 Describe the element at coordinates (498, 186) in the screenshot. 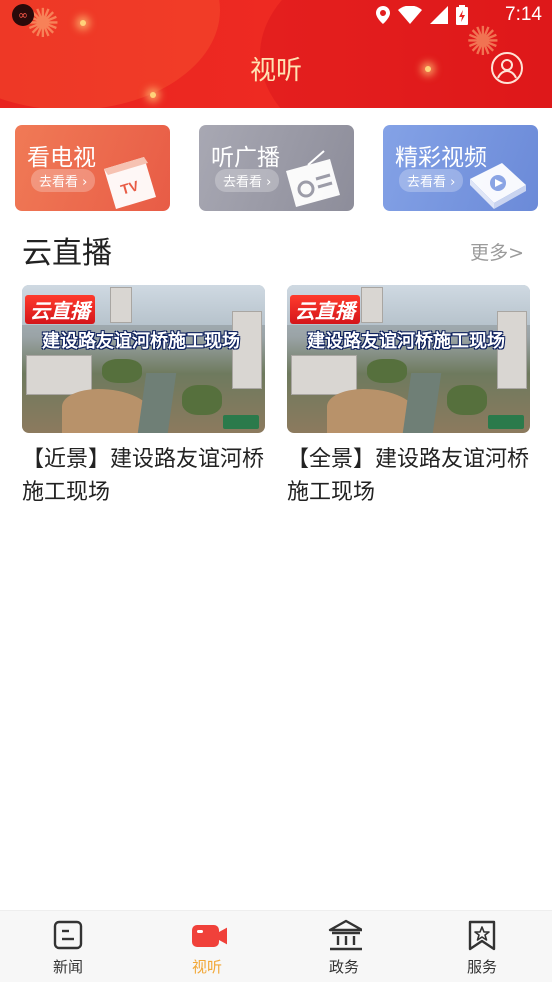

I see `play-video-icon` at that location.